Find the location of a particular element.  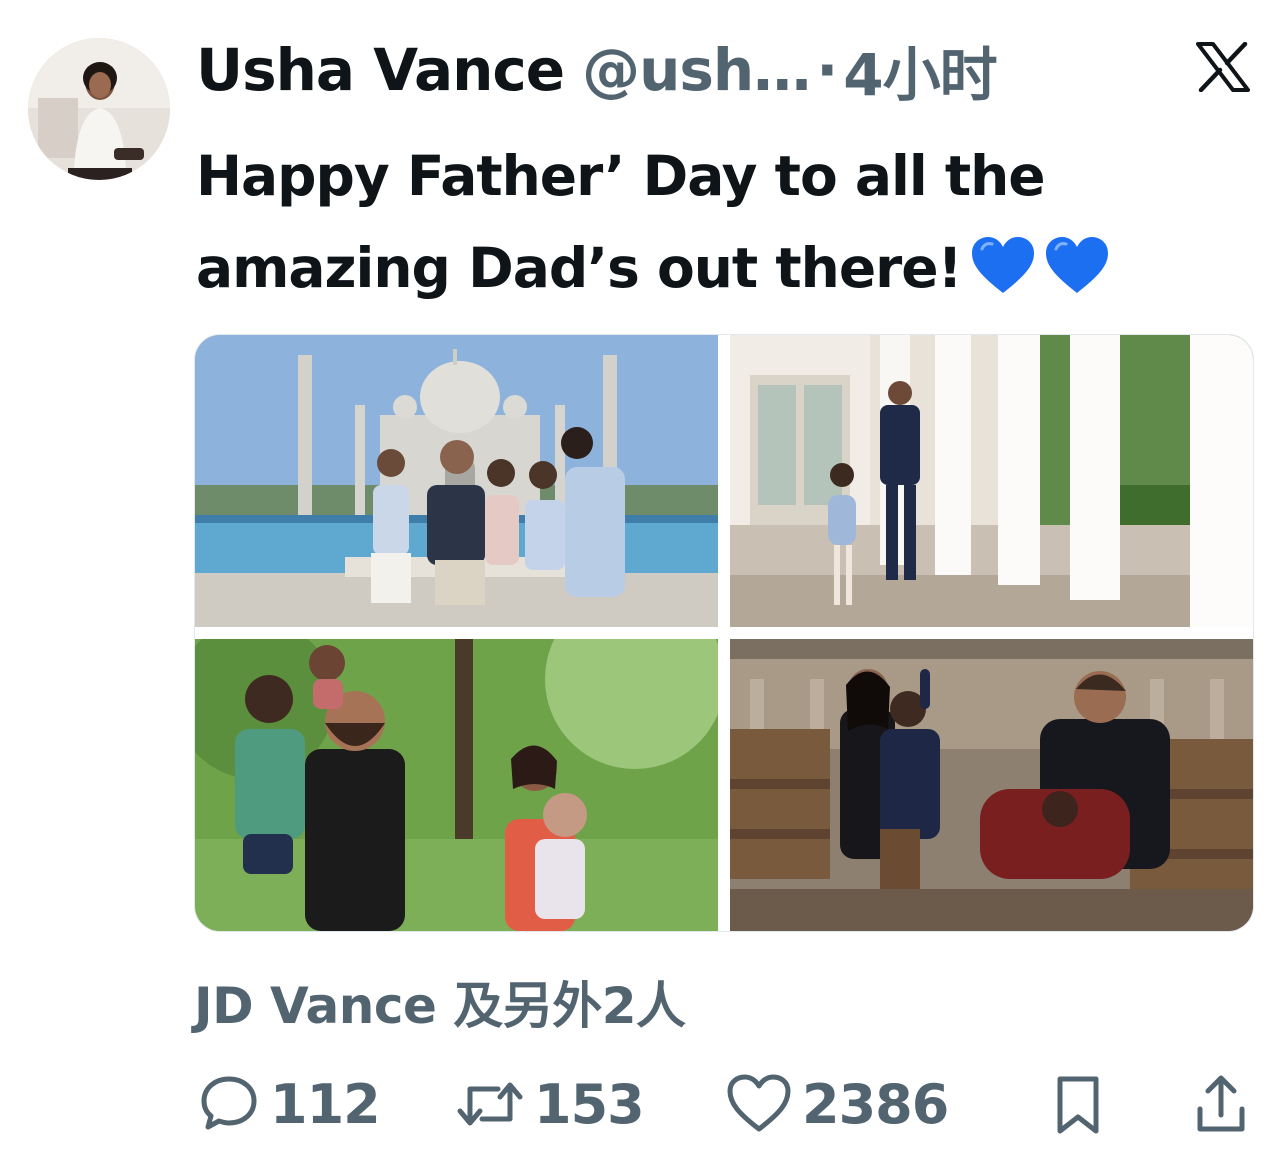

photo-taj-mahal-family is located at coordinates (456, 481).